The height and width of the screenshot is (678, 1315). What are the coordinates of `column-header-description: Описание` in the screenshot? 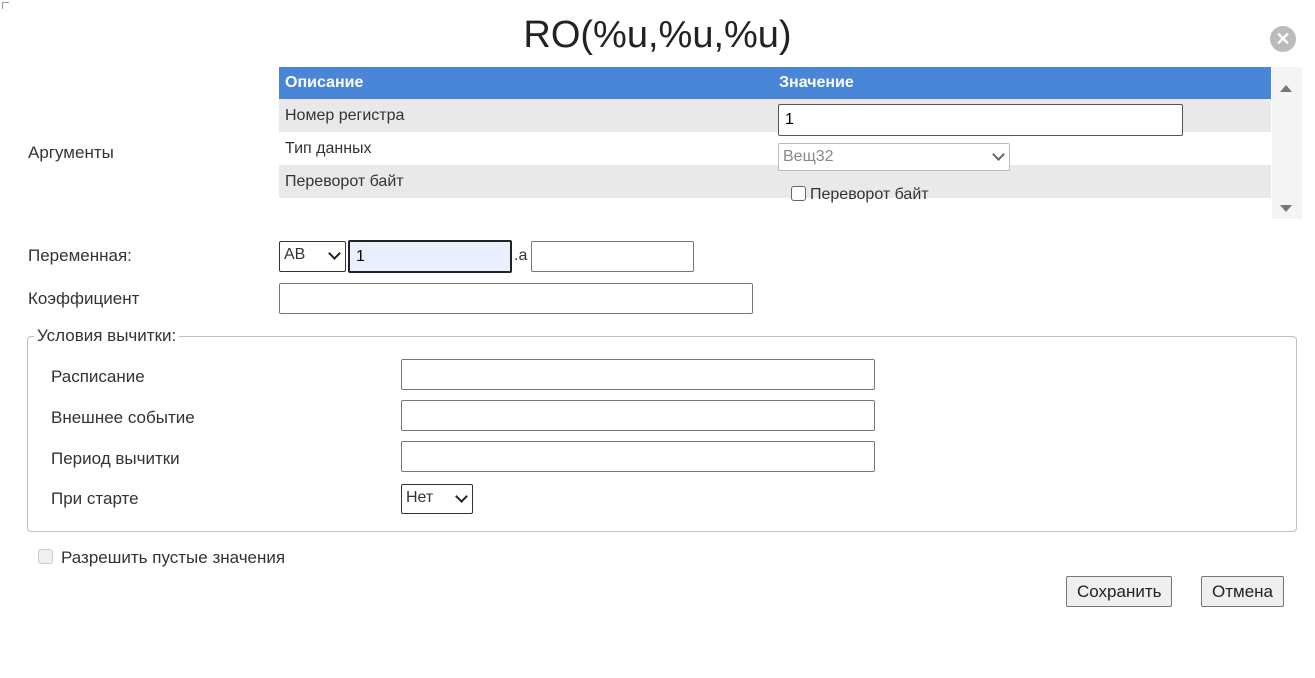 It's located at (324, 82).